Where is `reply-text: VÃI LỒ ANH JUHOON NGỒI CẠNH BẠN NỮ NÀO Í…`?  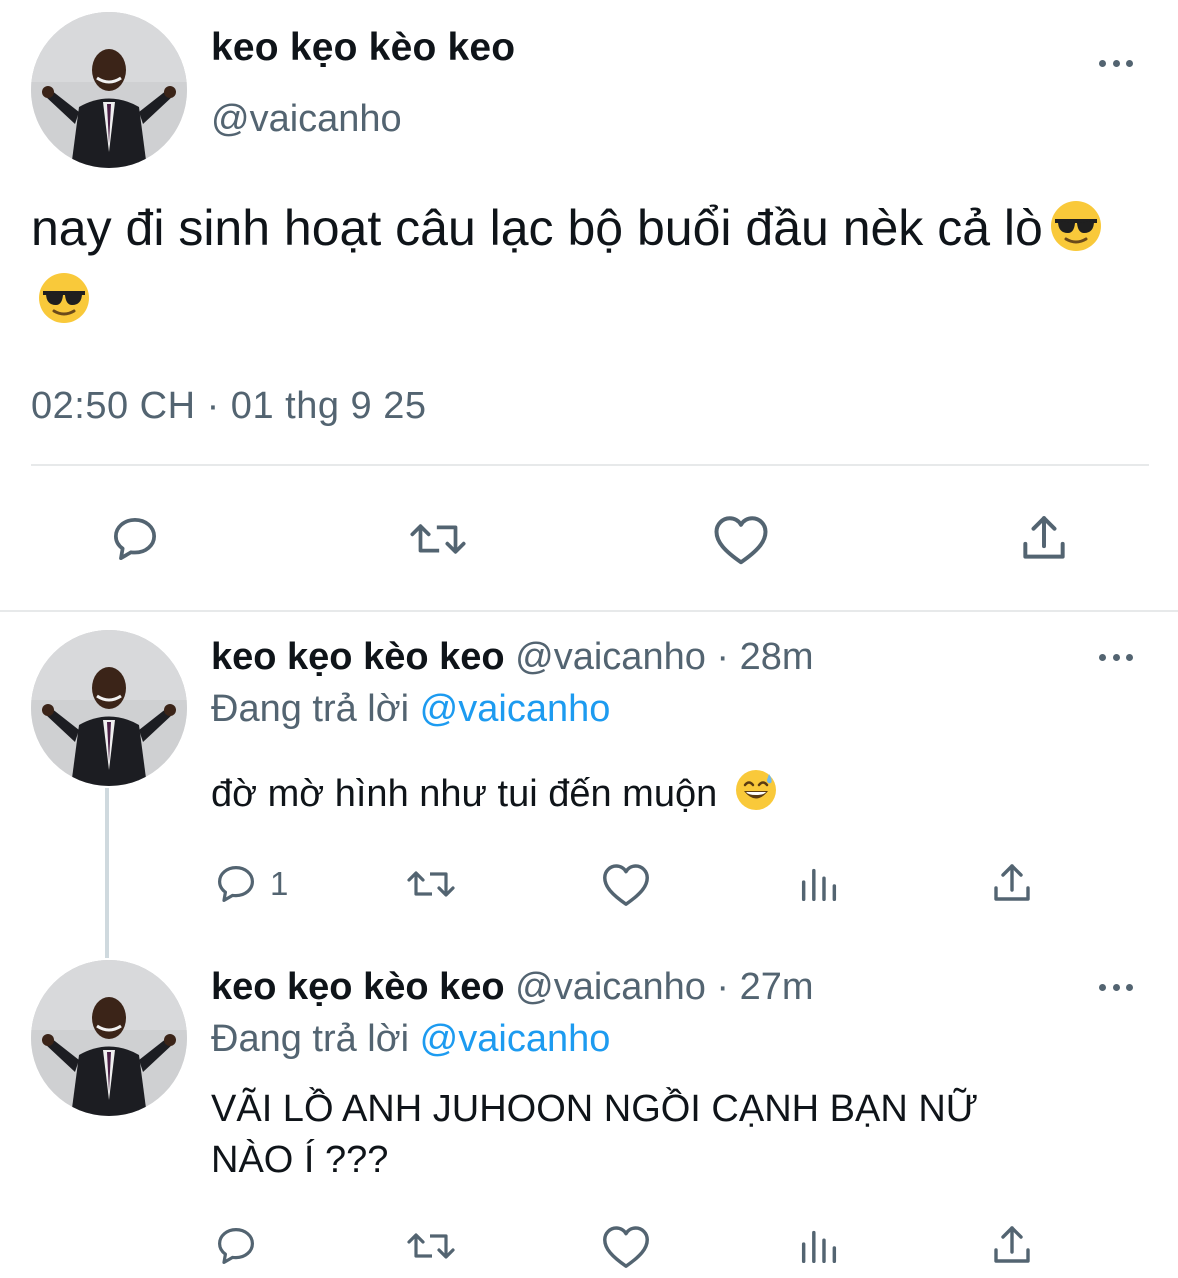 reply-text: VÃI LỒ ANH JUHOON NGỒI CẠNH BẠN NỮ NÀO Í… is located at coordinates (686, 1135).